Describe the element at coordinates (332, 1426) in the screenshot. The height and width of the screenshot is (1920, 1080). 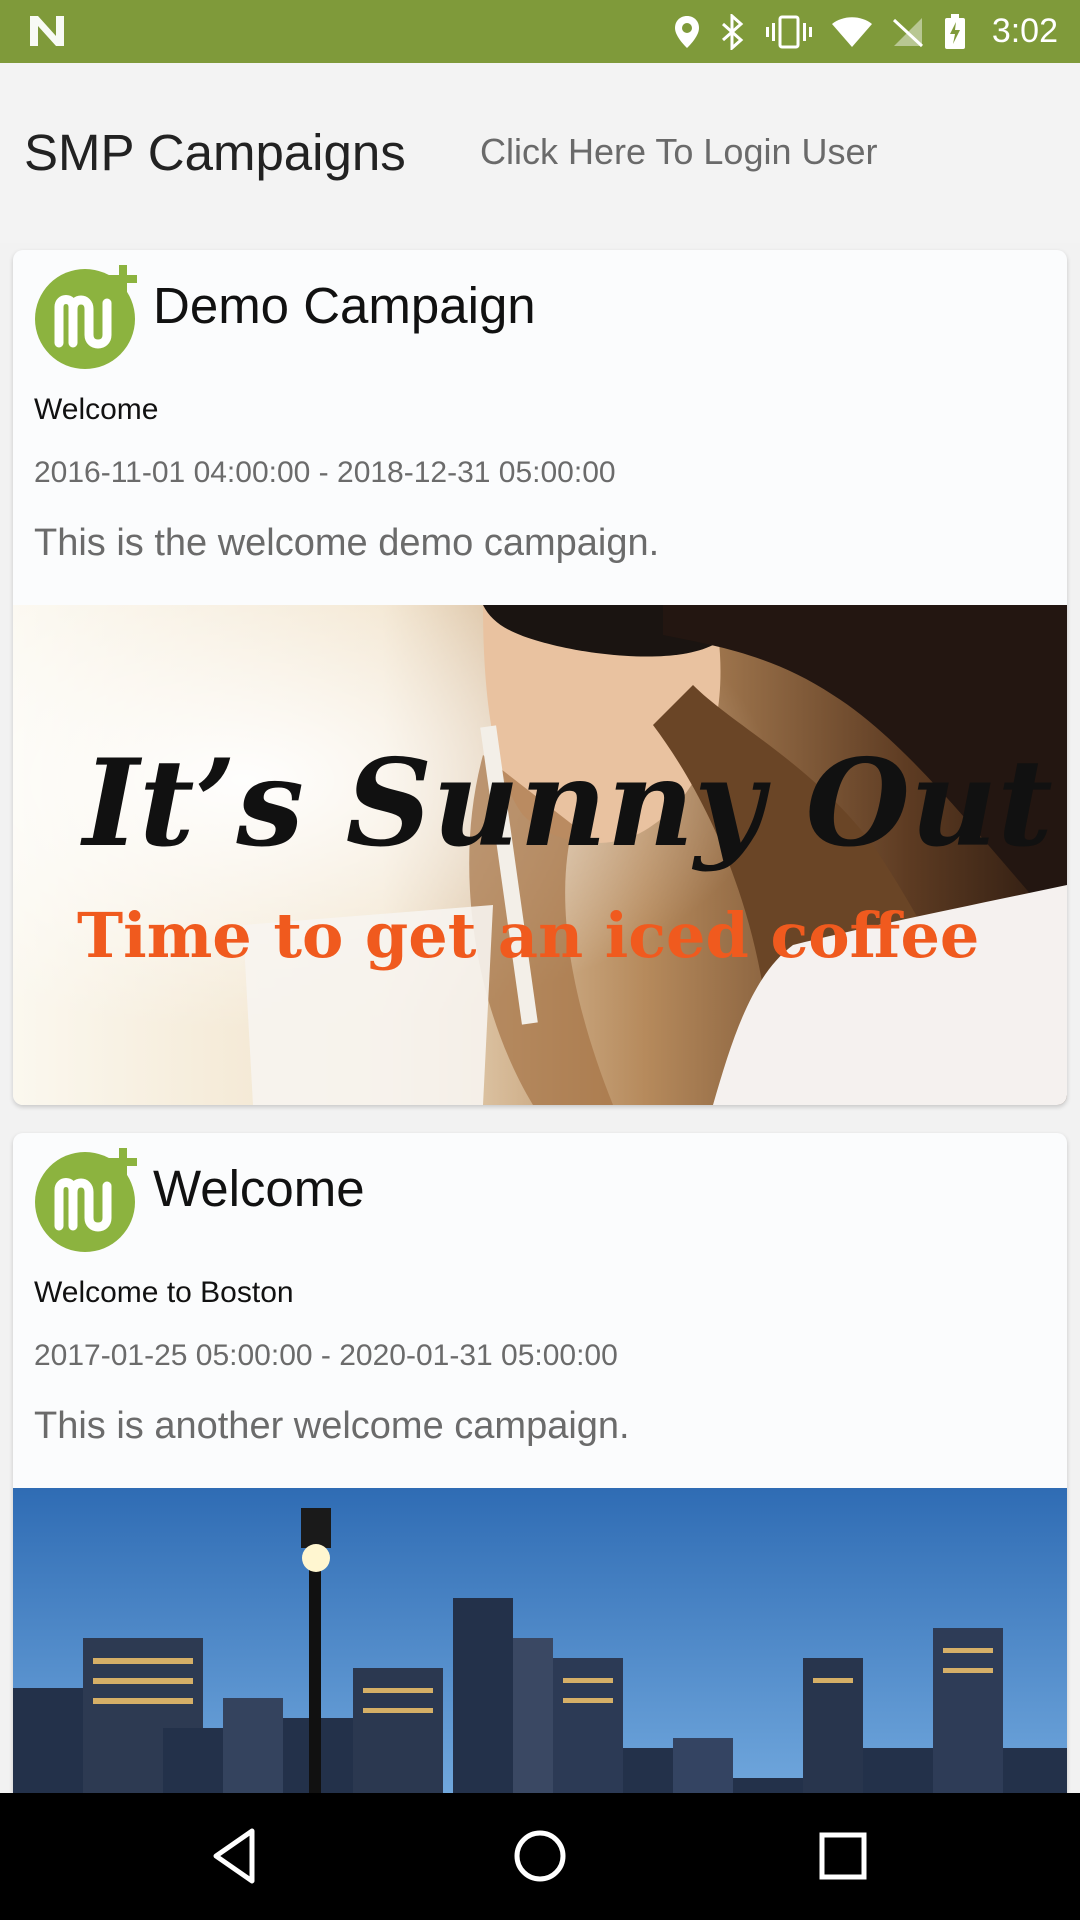
I see `campaign-description: This is another welcome campaign.` at that location.